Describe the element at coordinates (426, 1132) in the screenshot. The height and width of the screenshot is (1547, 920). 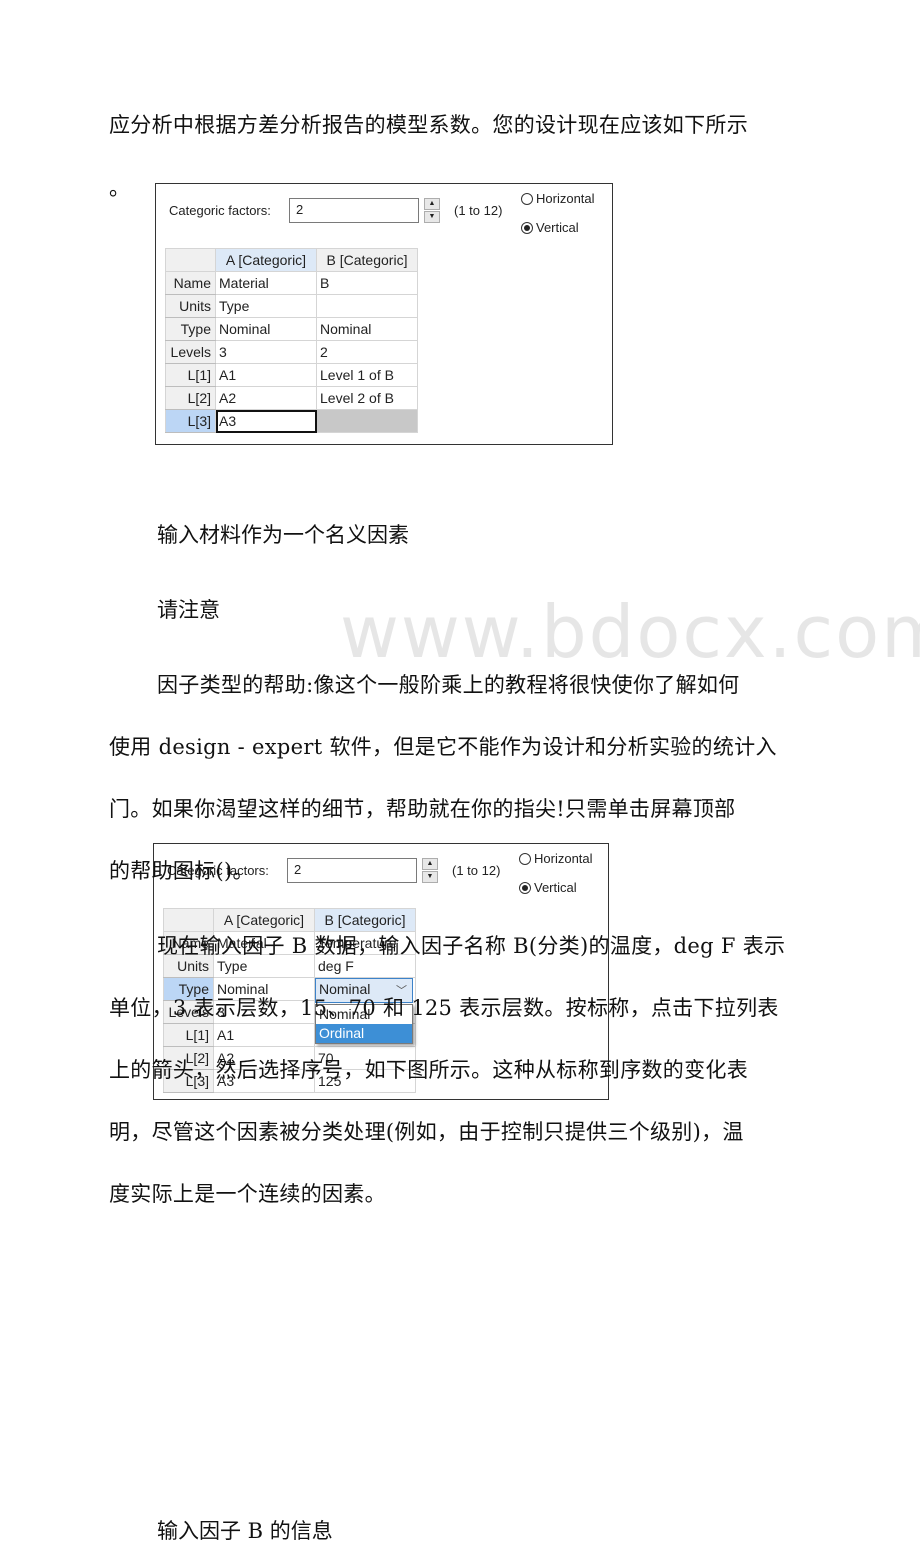
I see `factor-b-paragraph-line4: 明，尽管这个因素被分类处理(例如，由于控制只提供三个级别)，温` at that location.